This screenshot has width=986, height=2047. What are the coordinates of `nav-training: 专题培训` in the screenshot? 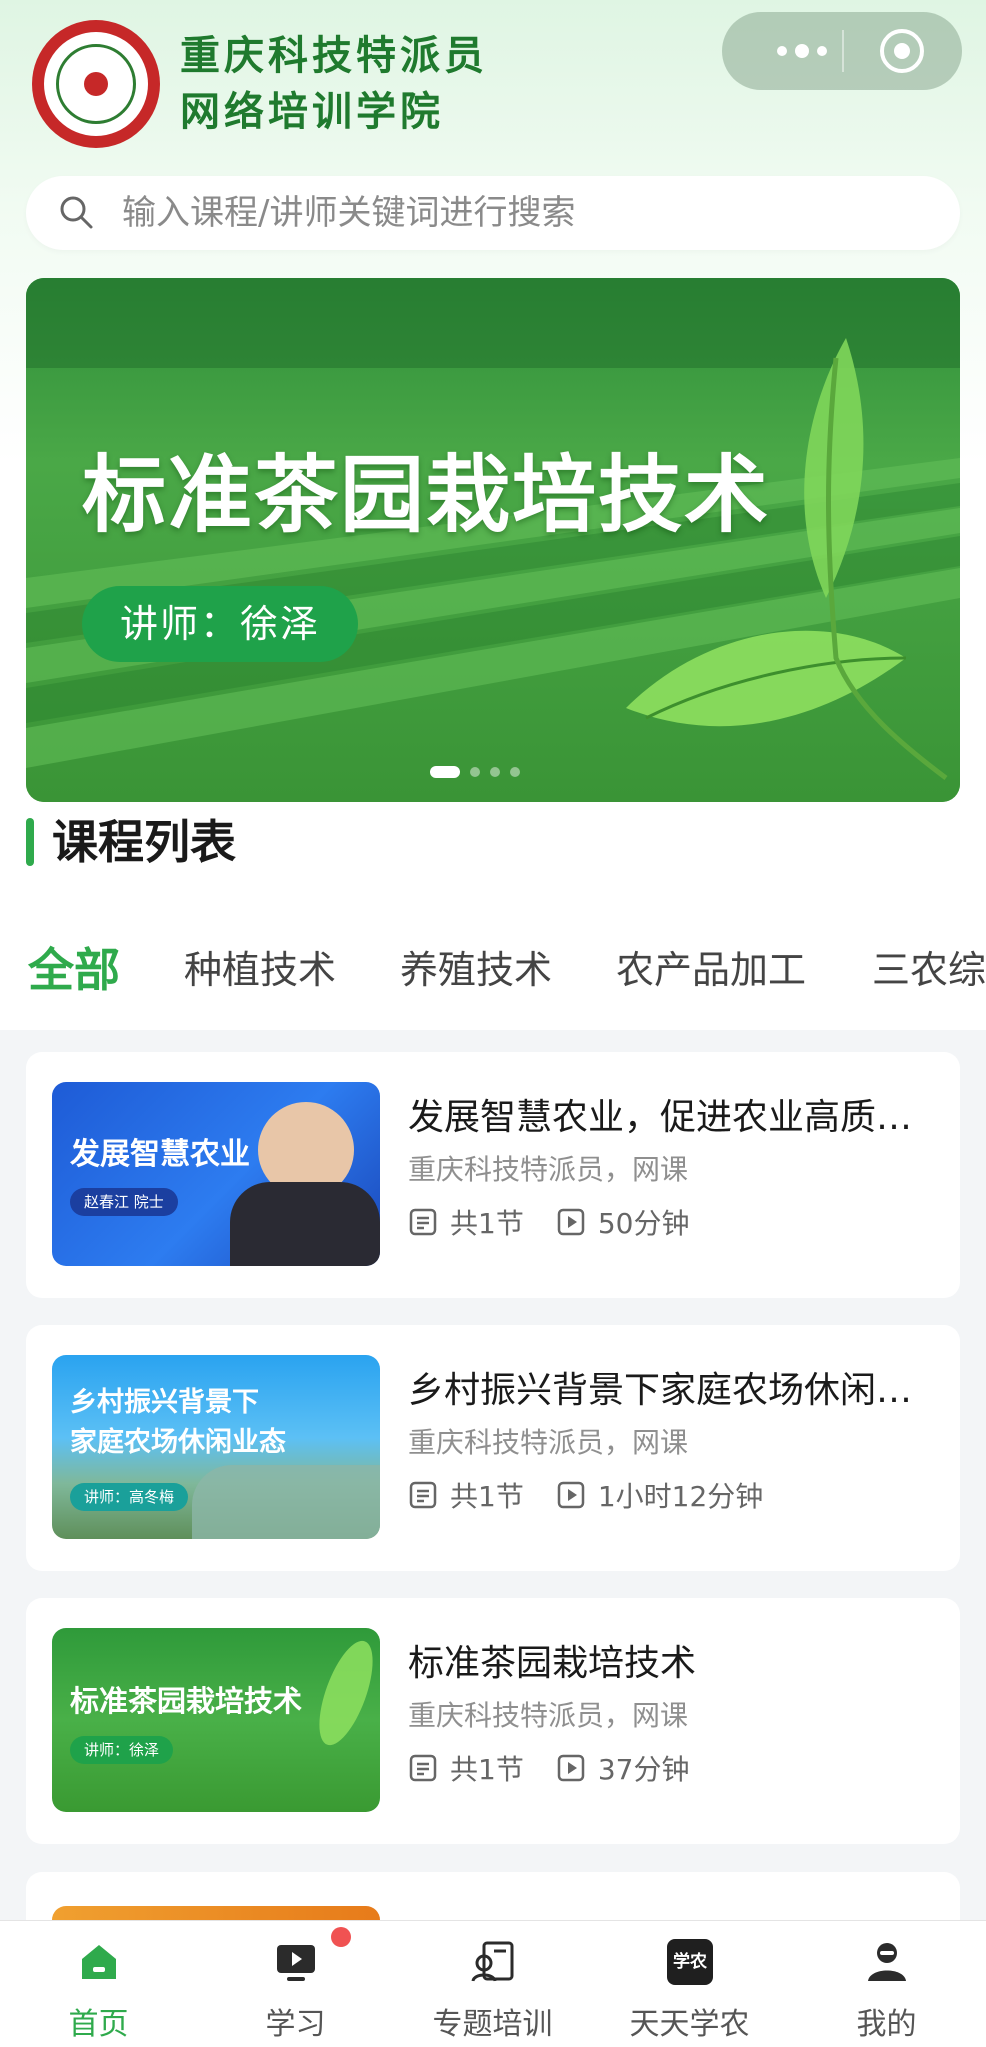 It's located at (492, 1984).